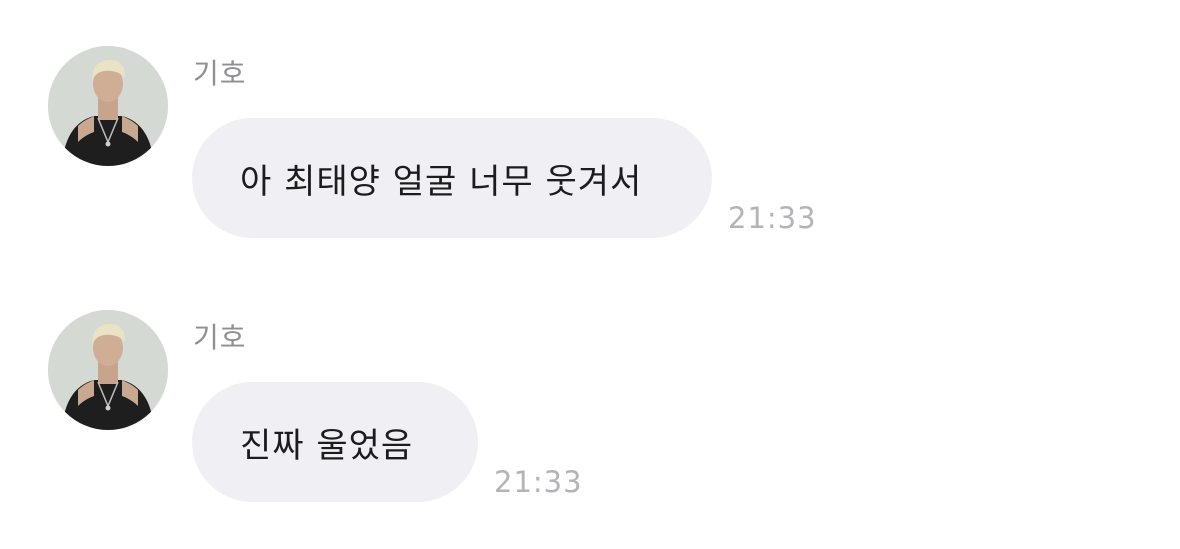 This screenshot has width=1180, height=549. What do you see at coordinates (441, 181) in the screenshot?
I see `message-text: 아 최태양 얼굴 너무 웃겨서` at bounding box center [441, 181].